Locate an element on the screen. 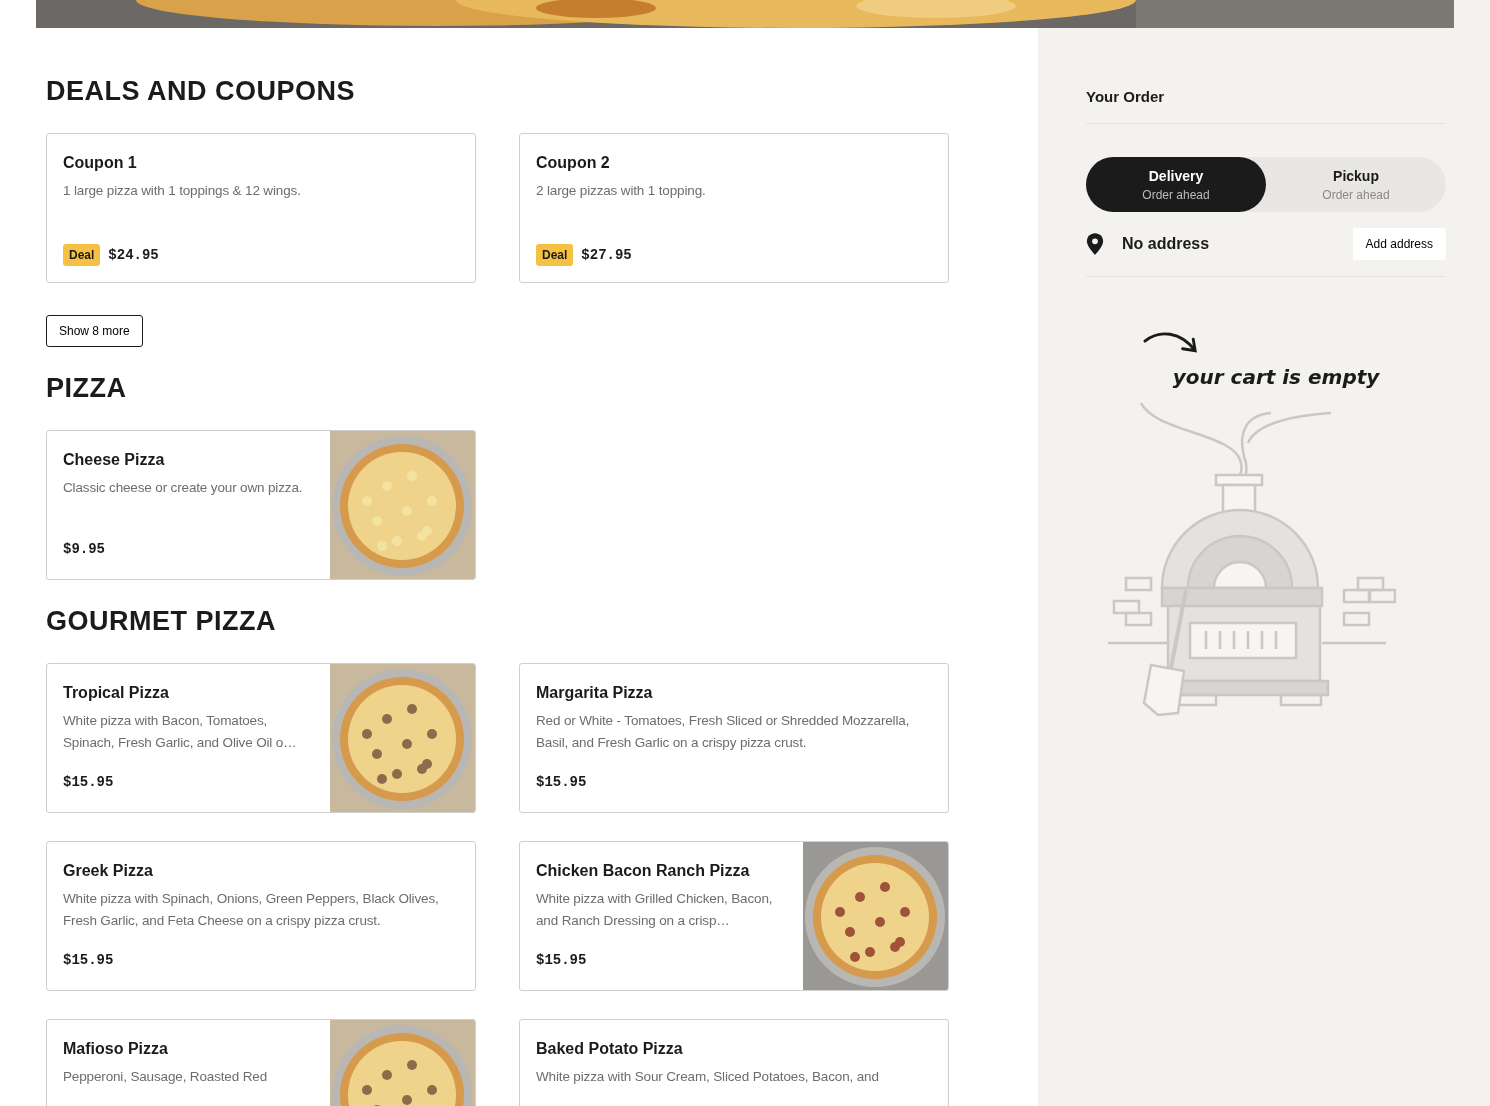  item-price: $9.95 is located at coordinates (84, 549).